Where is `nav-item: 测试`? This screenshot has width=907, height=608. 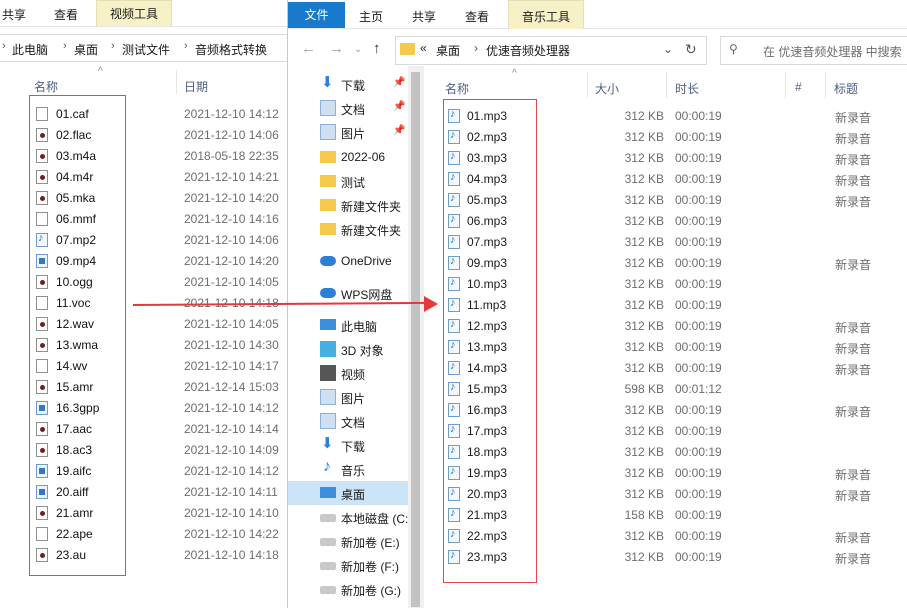
nav-item: 测试 is located at coordinates (348, 181).